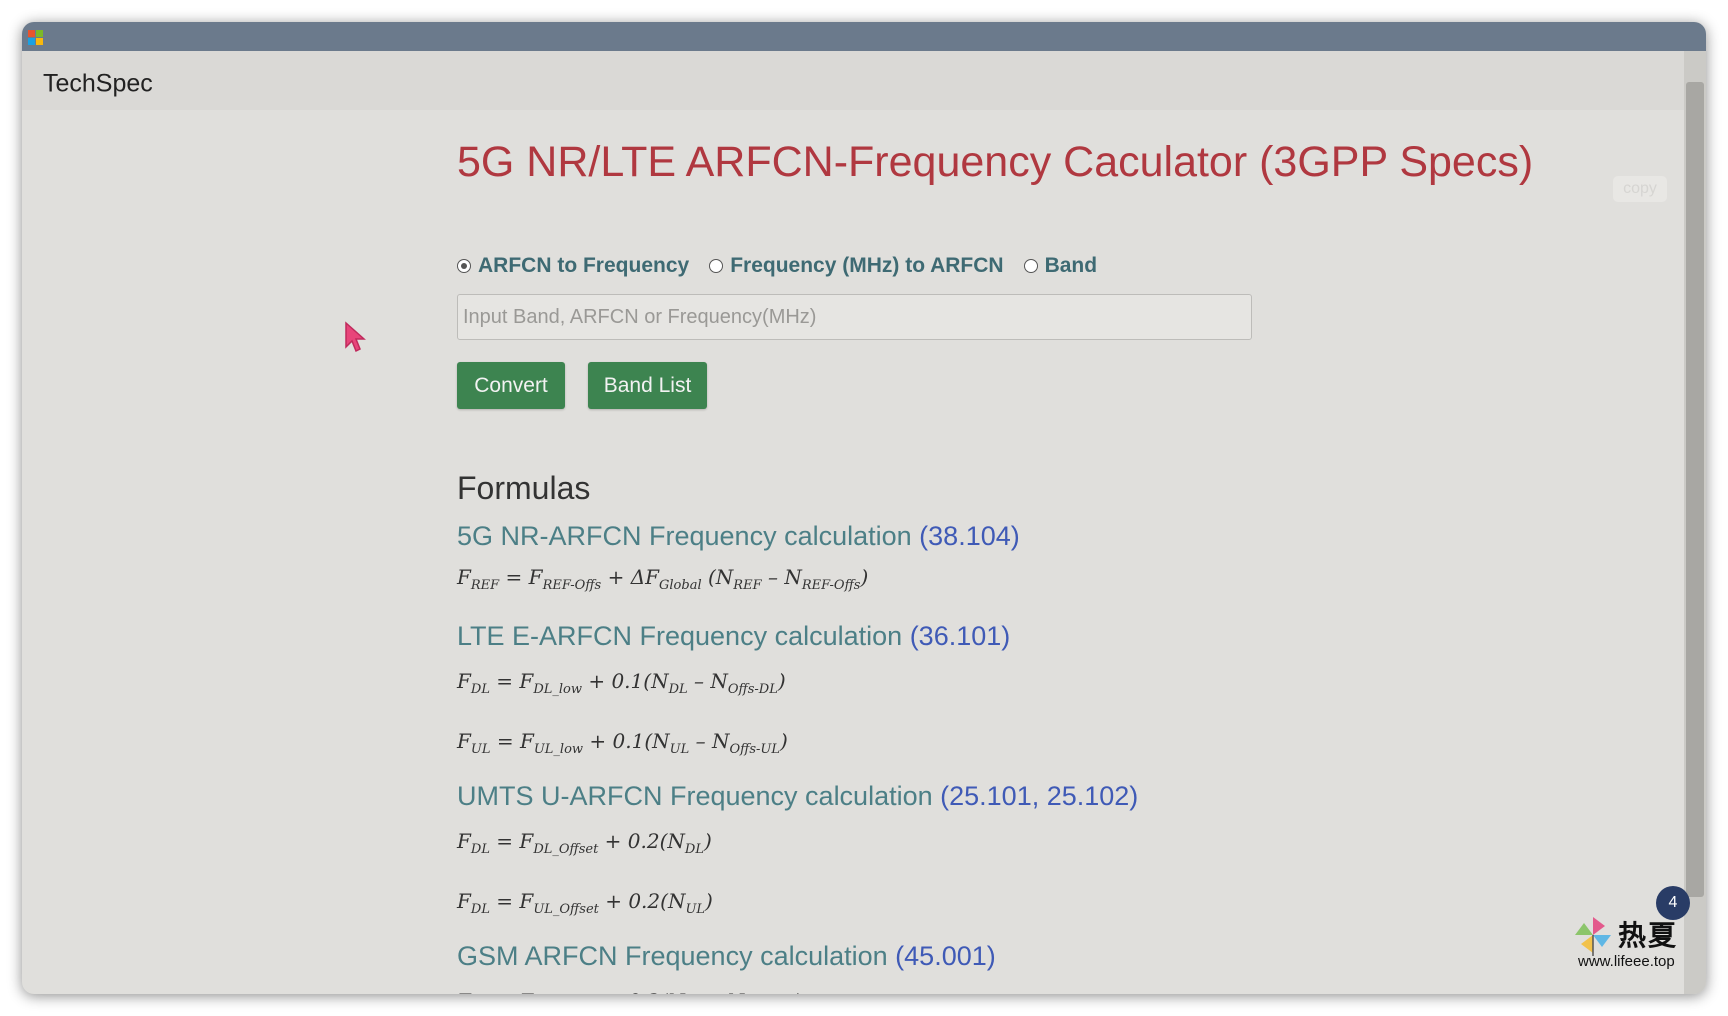  Describe the element at coordinates (854, 317) in the screenshot. I see `arfcn-input` at that location.